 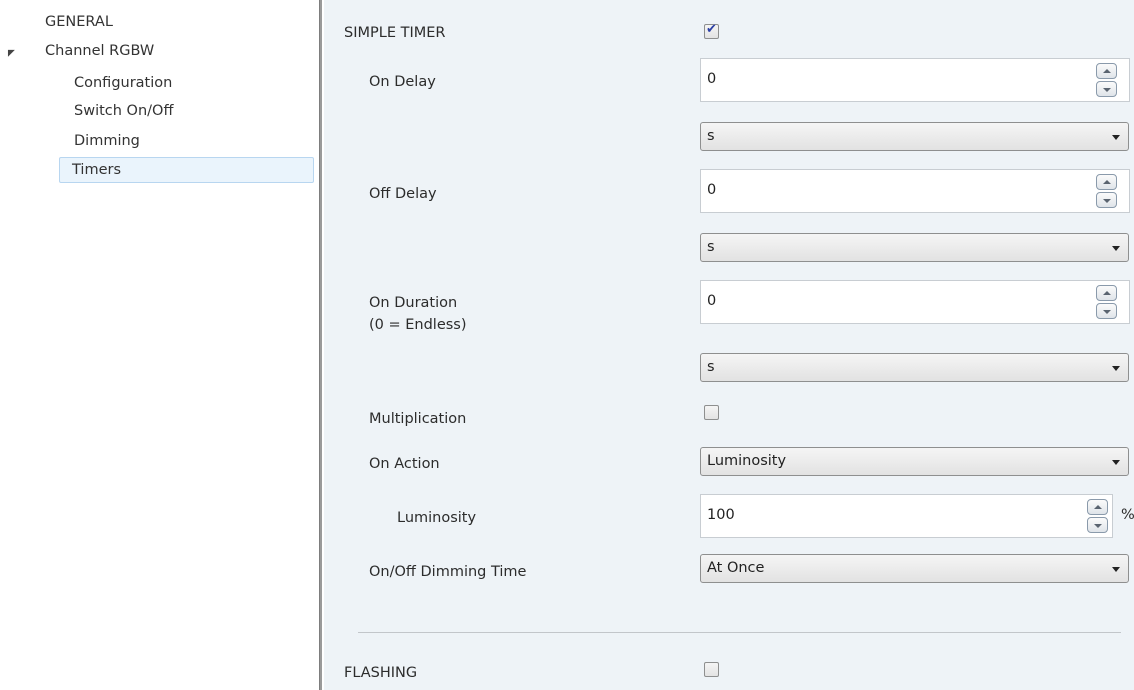 I want to click on on-duration-input: 0, so click(x=915, y=302).